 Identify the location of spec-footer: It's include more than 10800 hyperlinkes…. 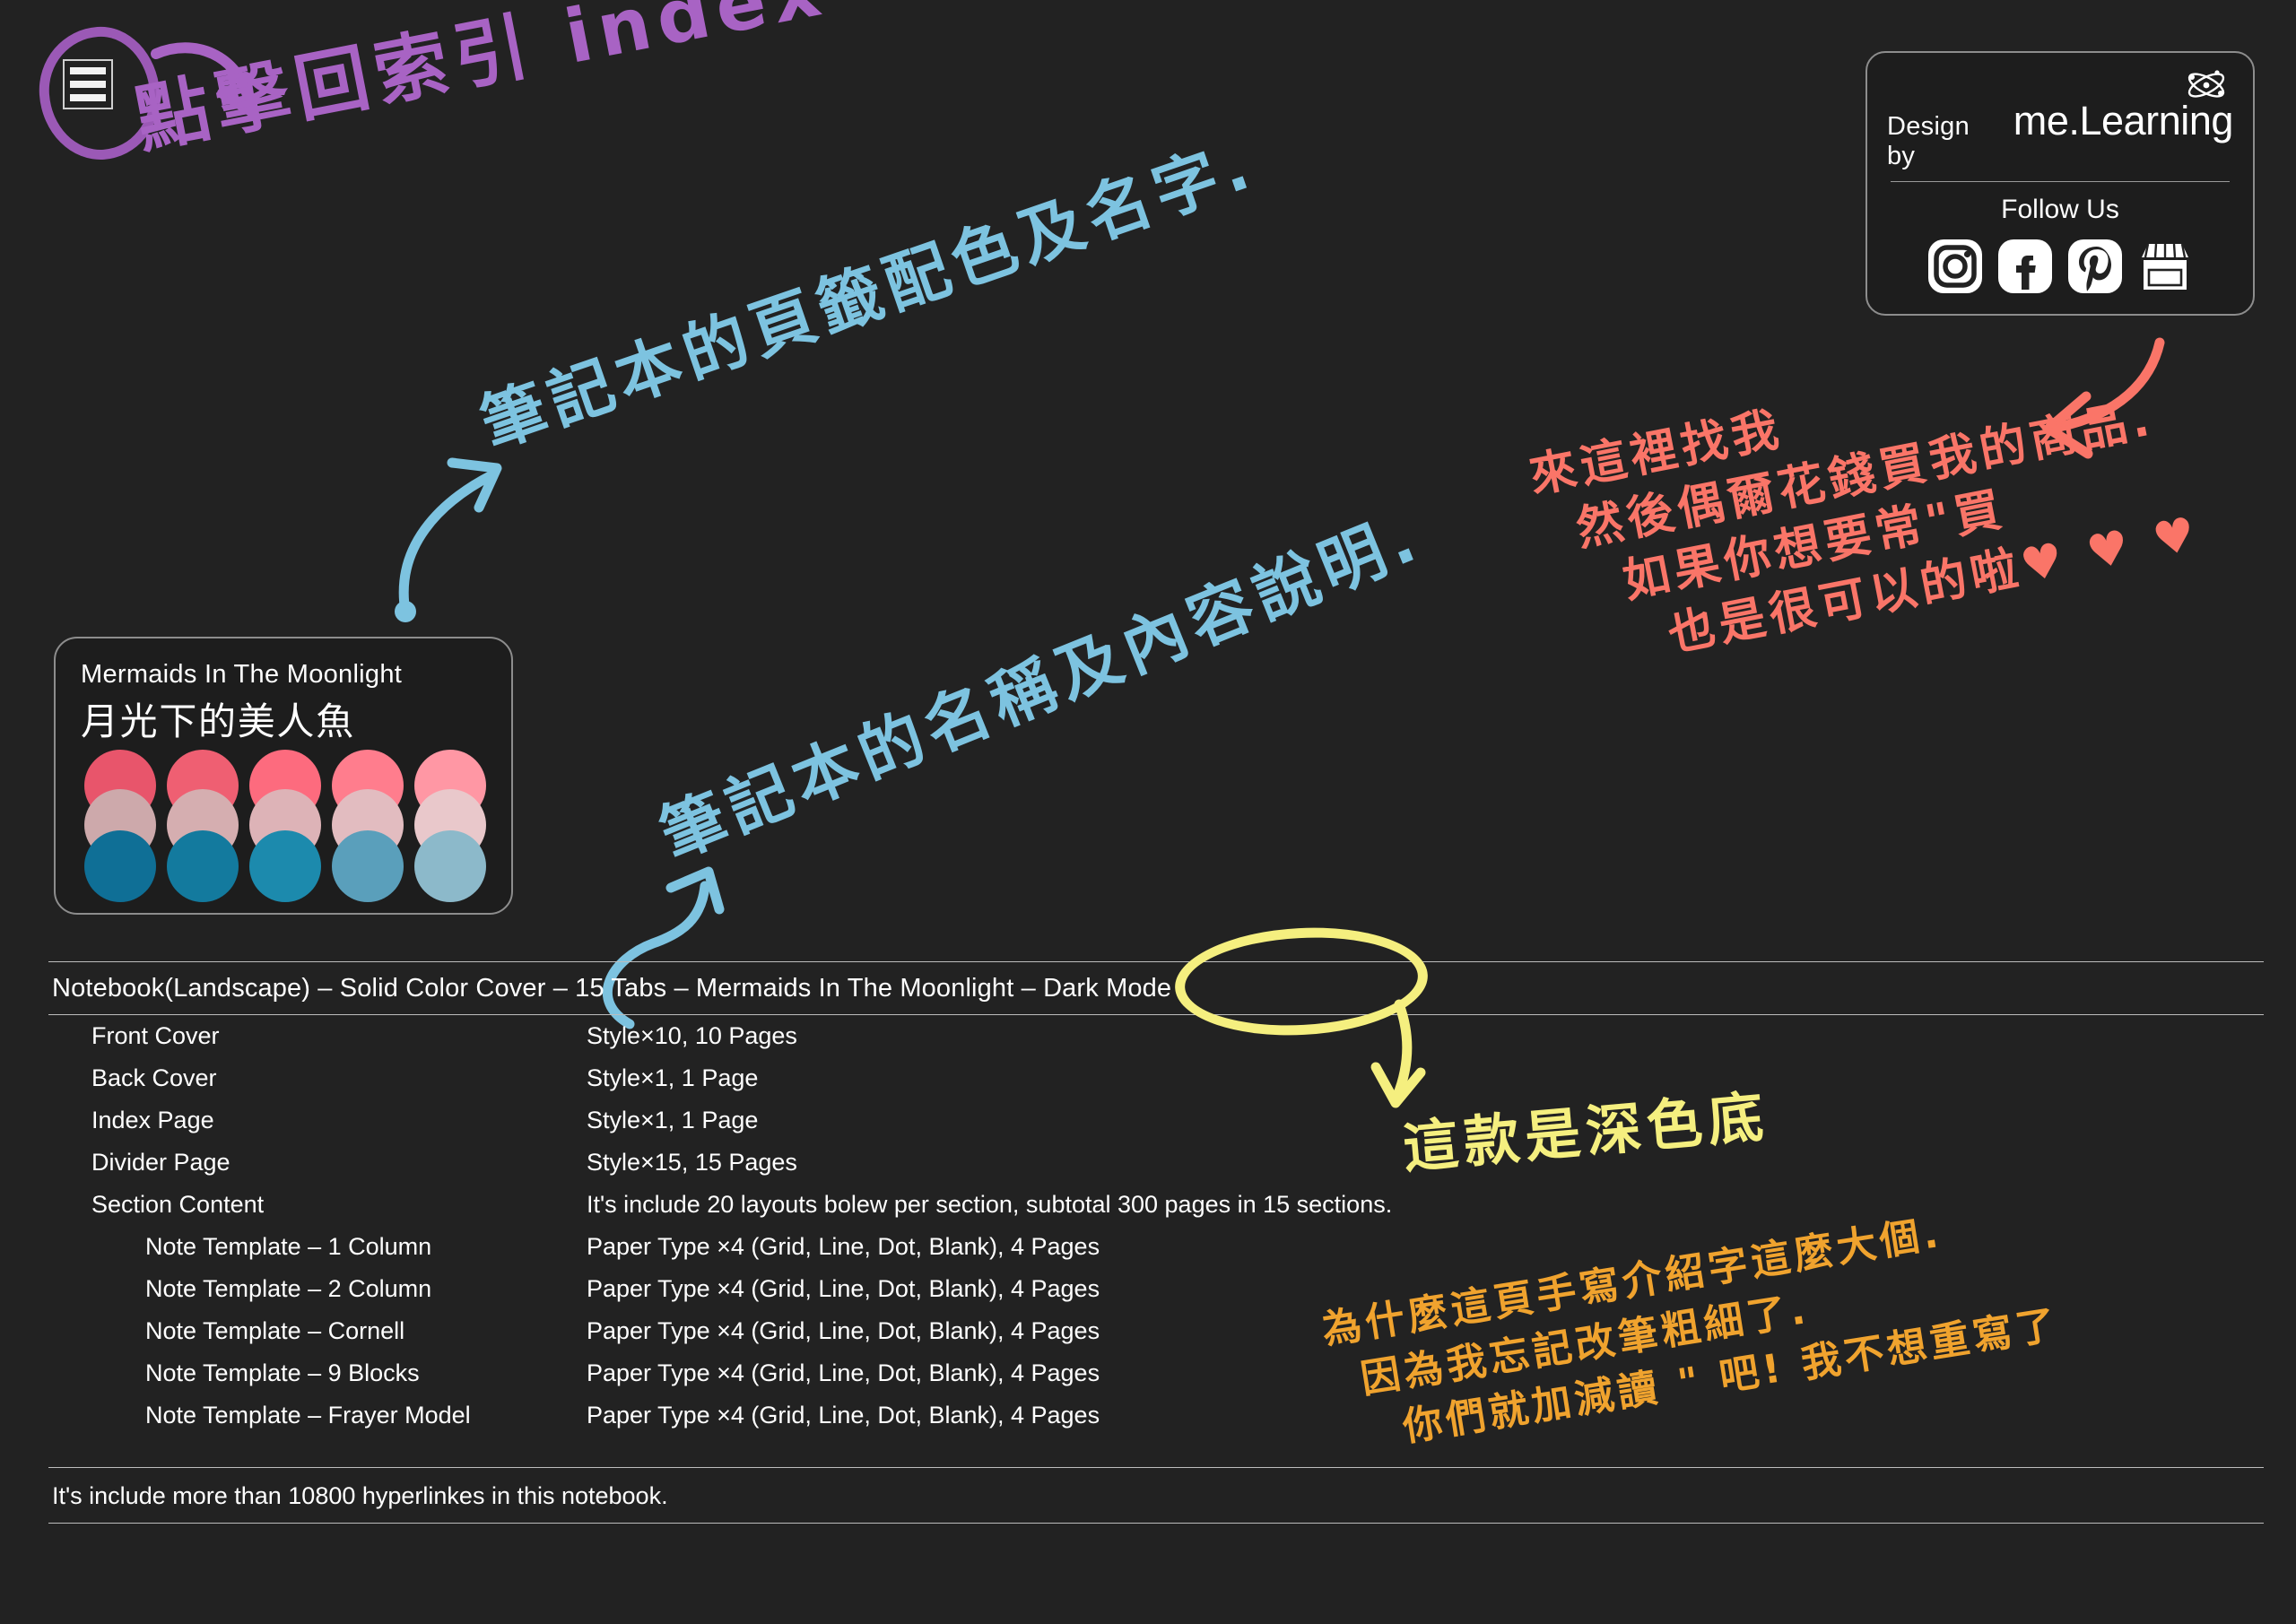
(360, 1495).